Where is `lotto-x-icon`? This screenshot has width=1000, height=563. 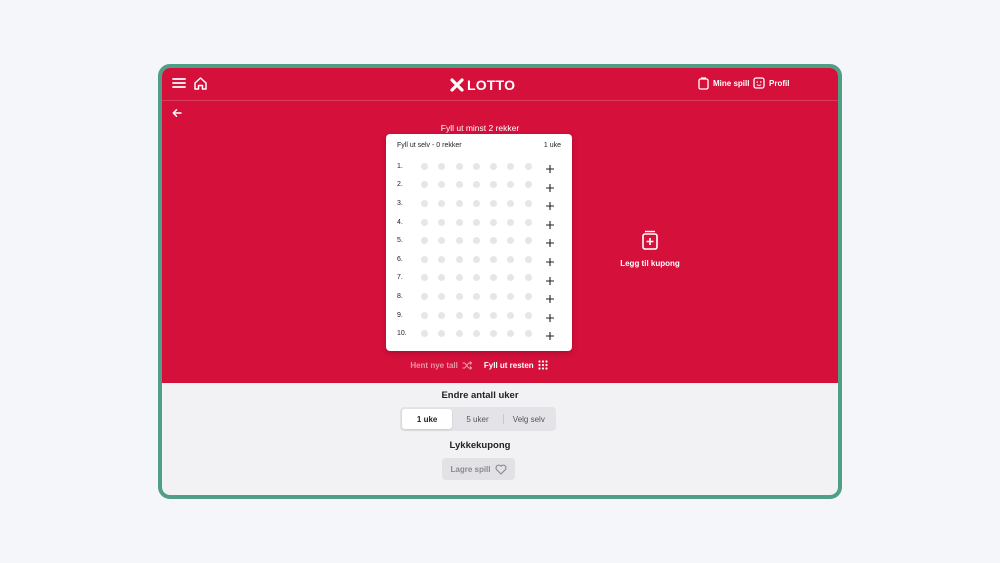 lotto-x-icon is located at coordinates (457, 84).